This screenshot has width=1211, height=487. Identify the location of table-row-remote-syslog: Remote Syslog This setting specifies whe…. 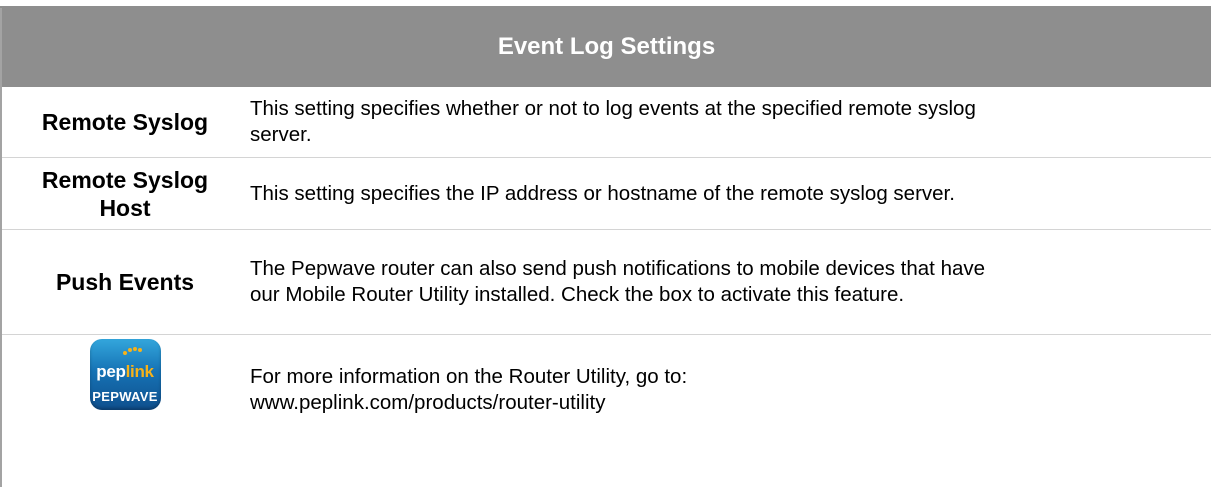
(606, 122).